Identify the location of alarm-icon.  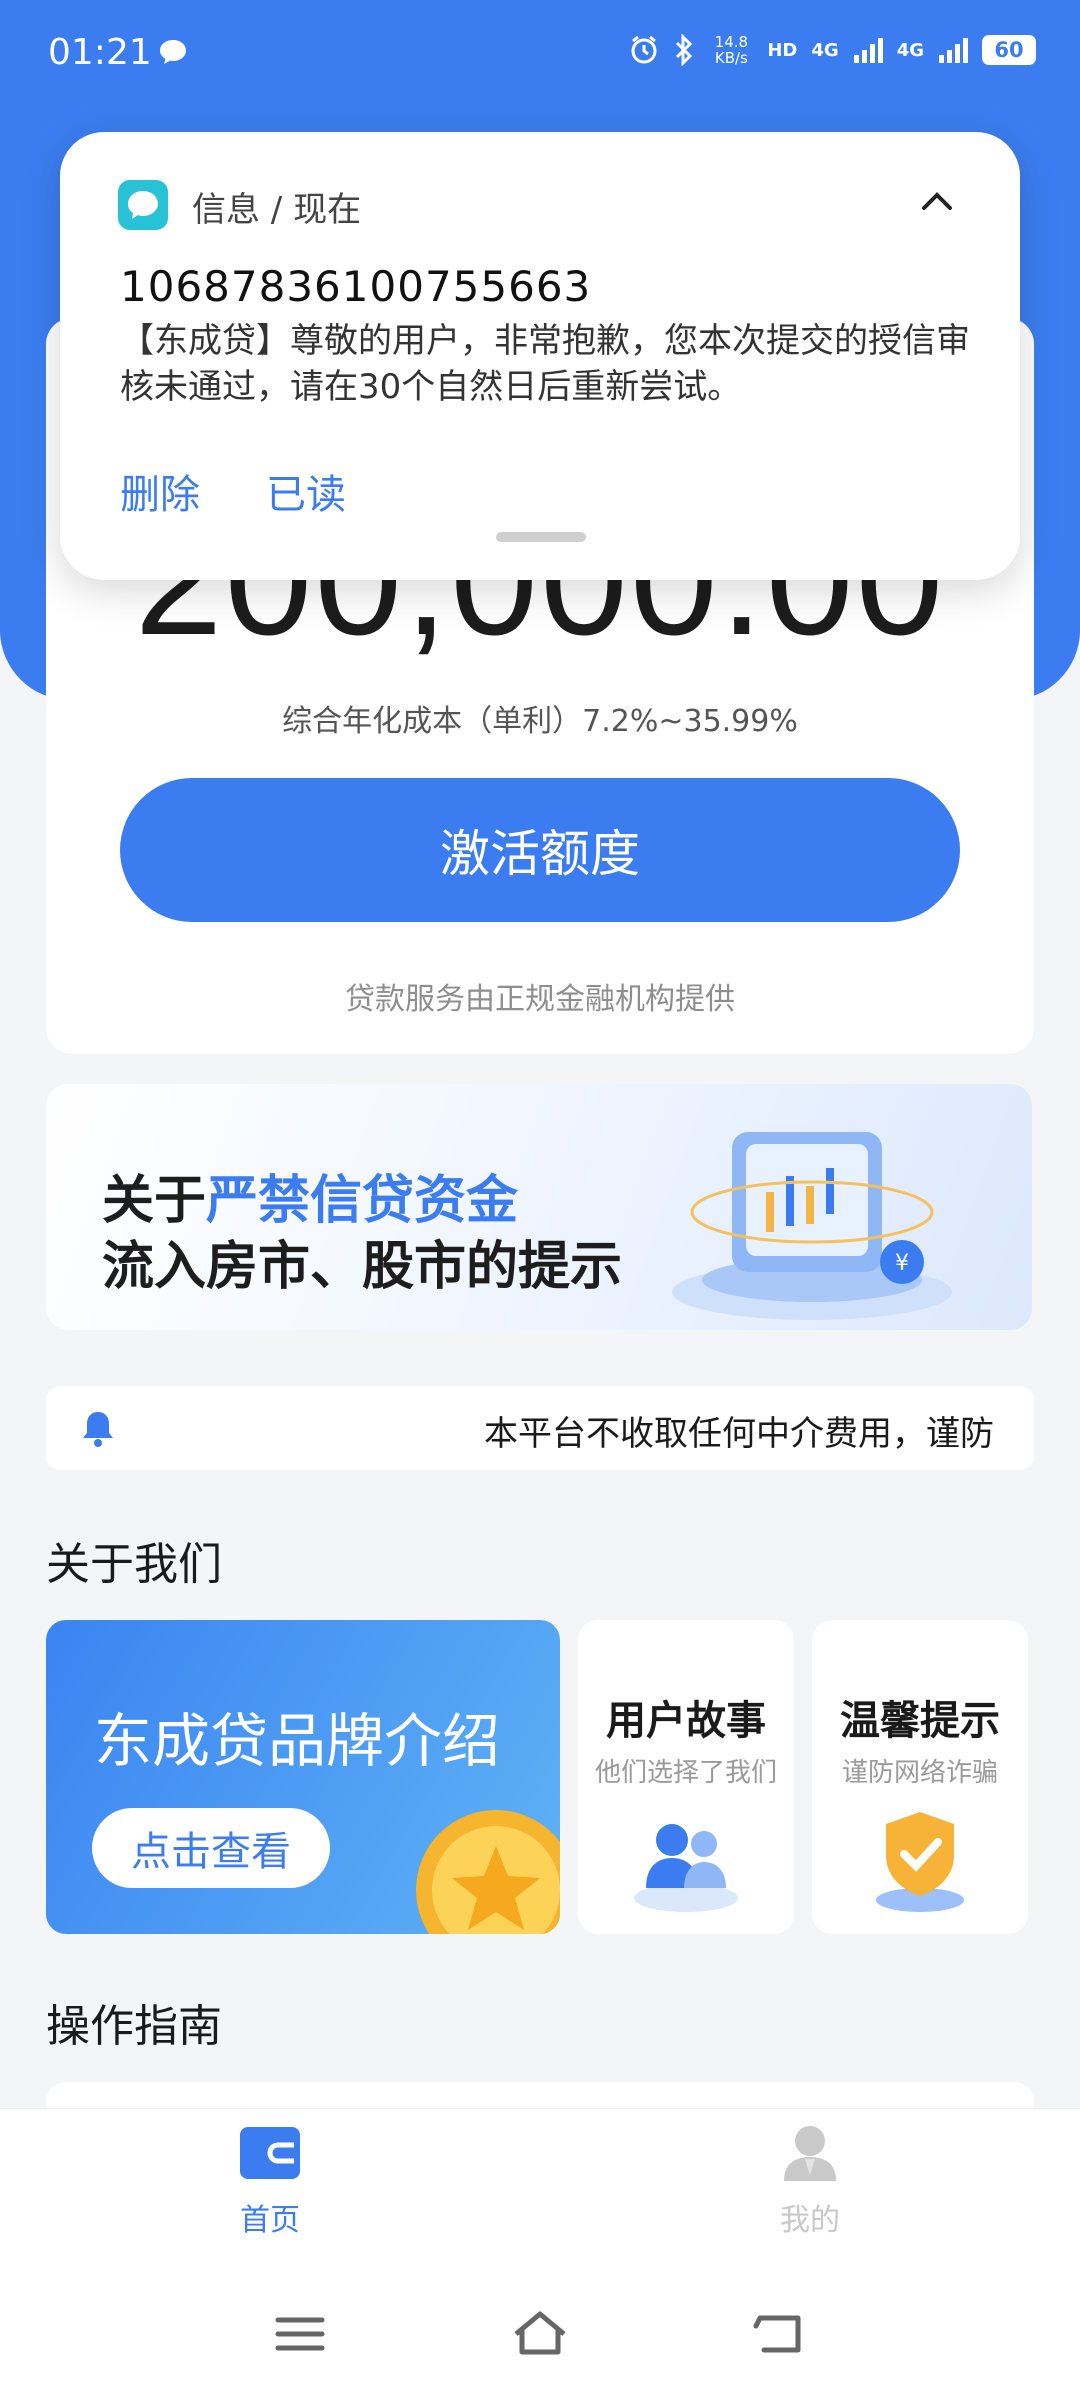
(644, 49).